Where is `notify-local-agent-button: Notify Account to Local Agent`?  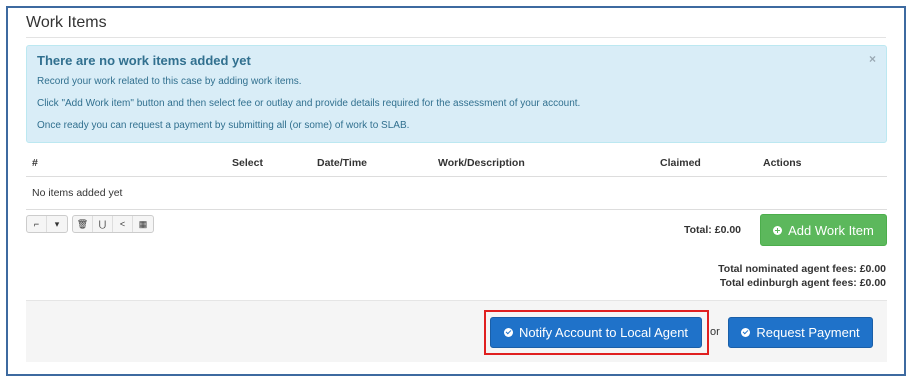 notify-local-agent-button: Notify Account to Local Agent is located at coordinates (596, 332).